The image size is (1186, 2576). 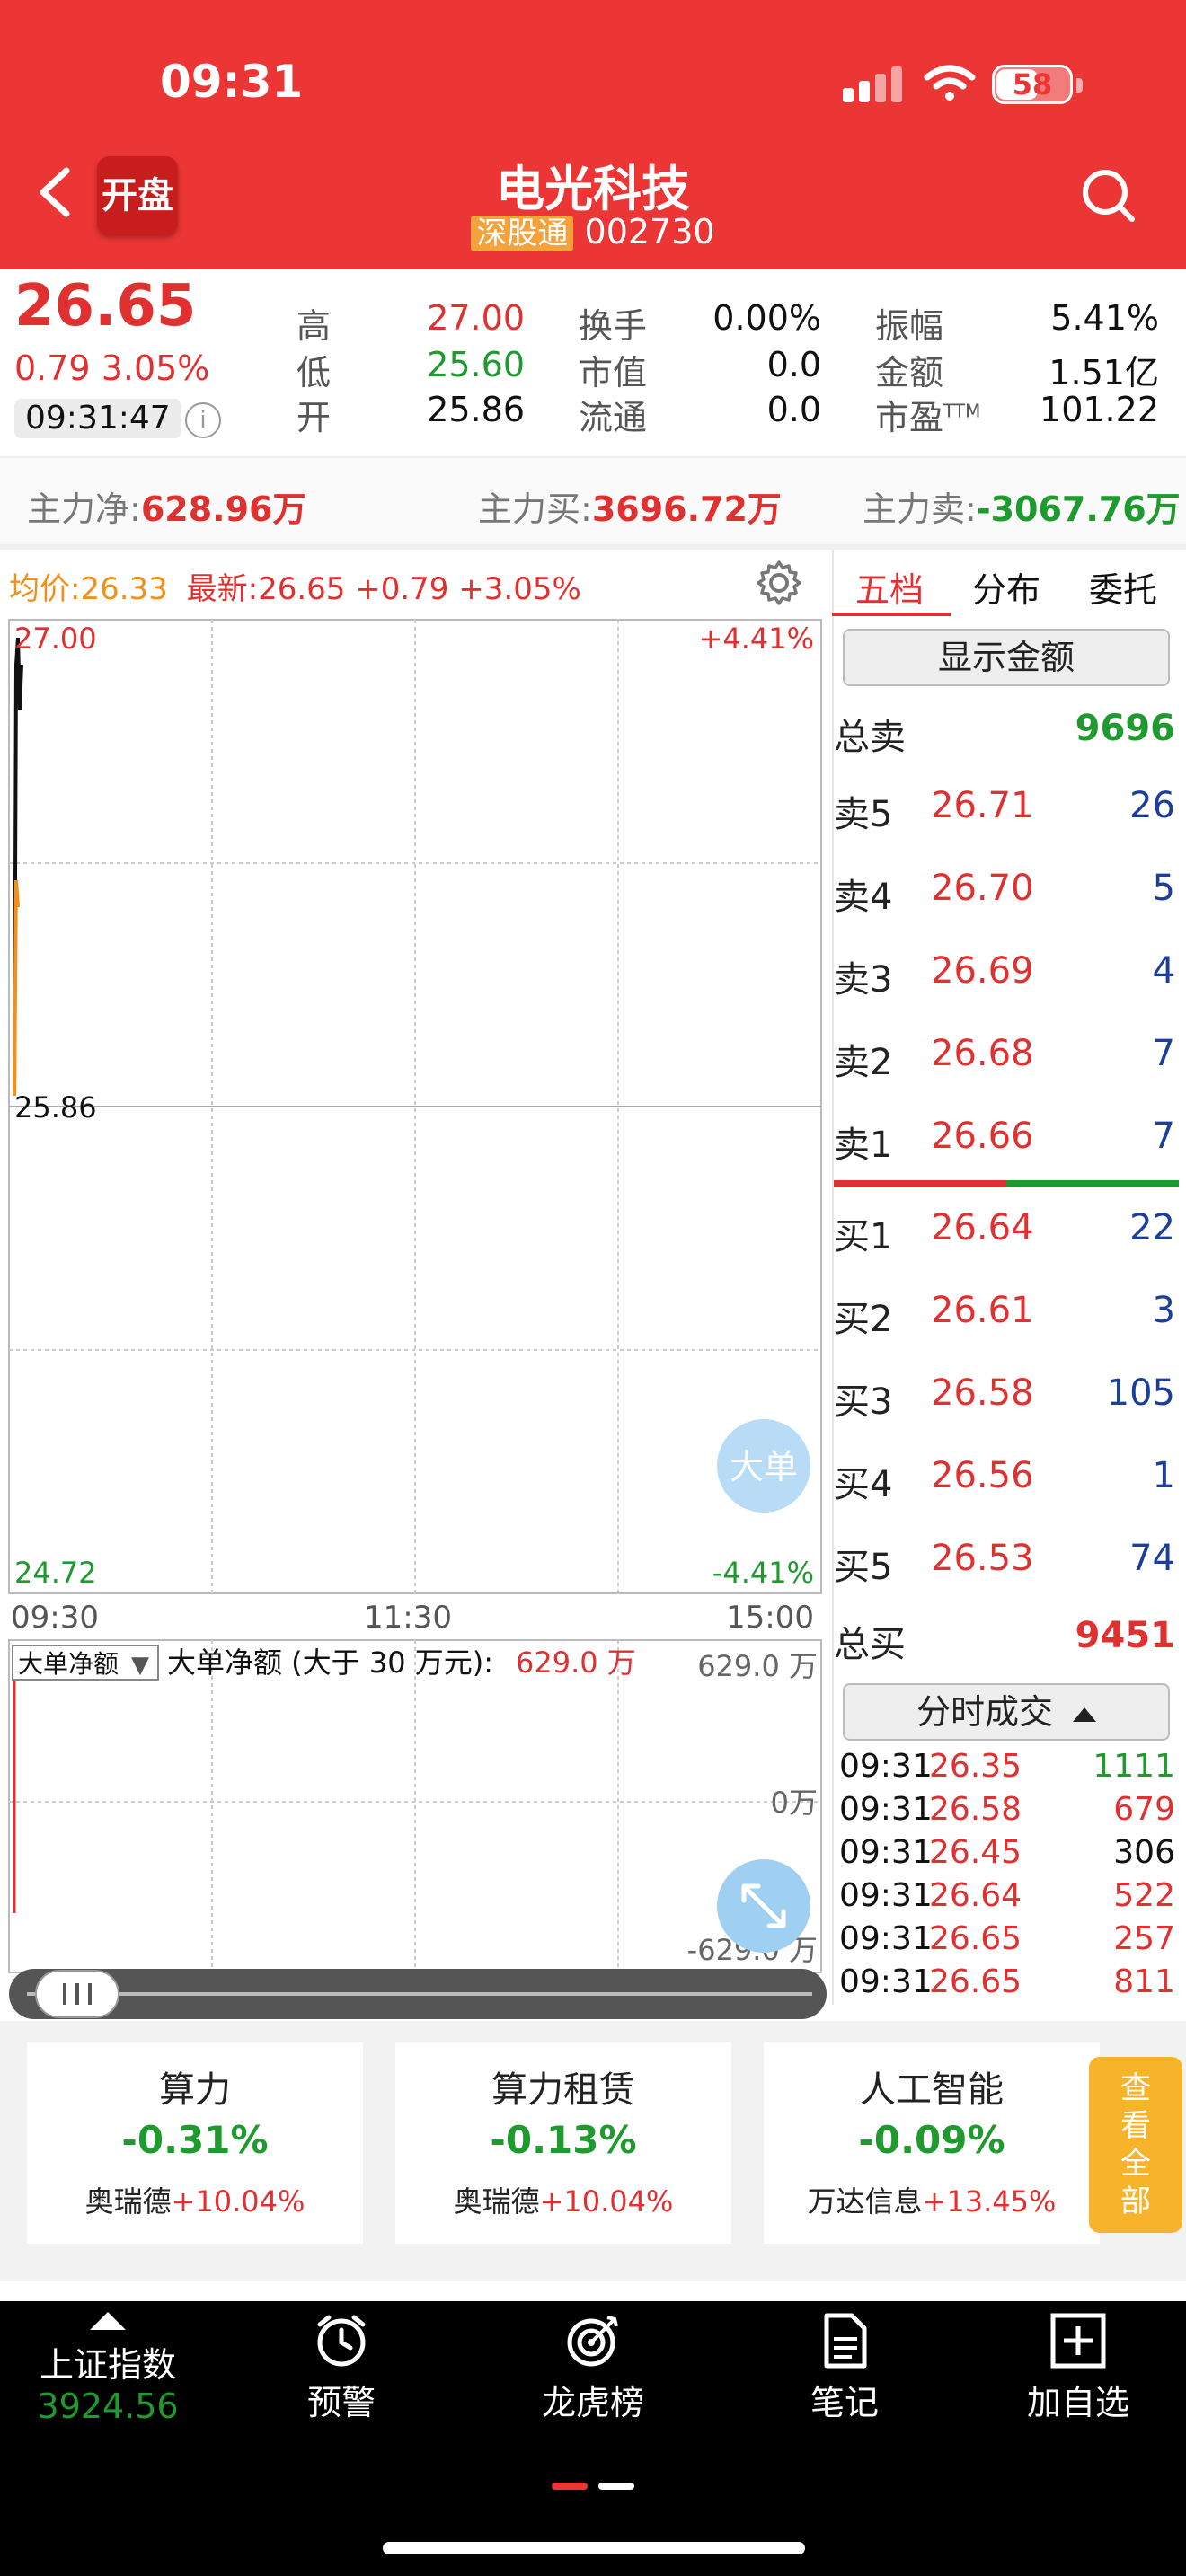 I want to click on turnover-value: 0.00%, so click(x=766, y=318).